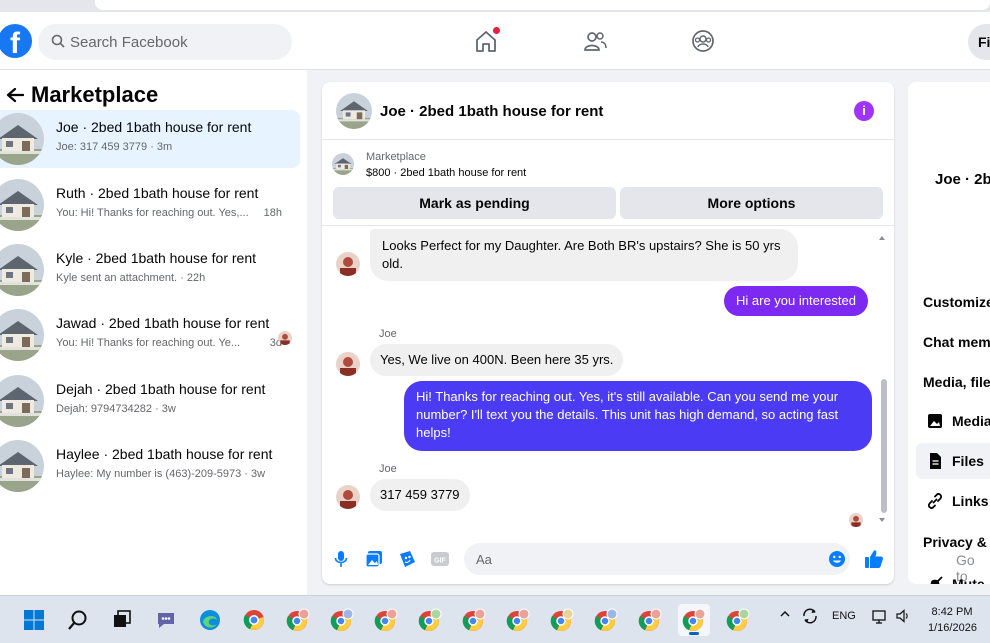 The image size is (990, 643). What do you see at coordinates (970, 501) in the screenshot?
I see `links-label: Links` at bounding box center [970, 501].